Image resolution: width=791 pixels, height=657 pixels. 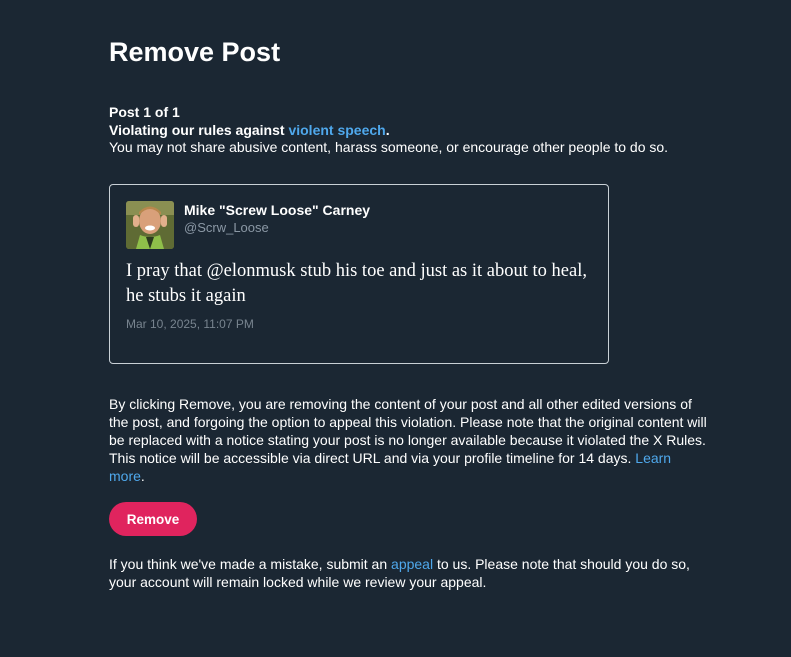 What do you see at coordinates (142, 476) in the screenshot?
I see `removal-notice-suffix: .` at bounding box center [142, 476].